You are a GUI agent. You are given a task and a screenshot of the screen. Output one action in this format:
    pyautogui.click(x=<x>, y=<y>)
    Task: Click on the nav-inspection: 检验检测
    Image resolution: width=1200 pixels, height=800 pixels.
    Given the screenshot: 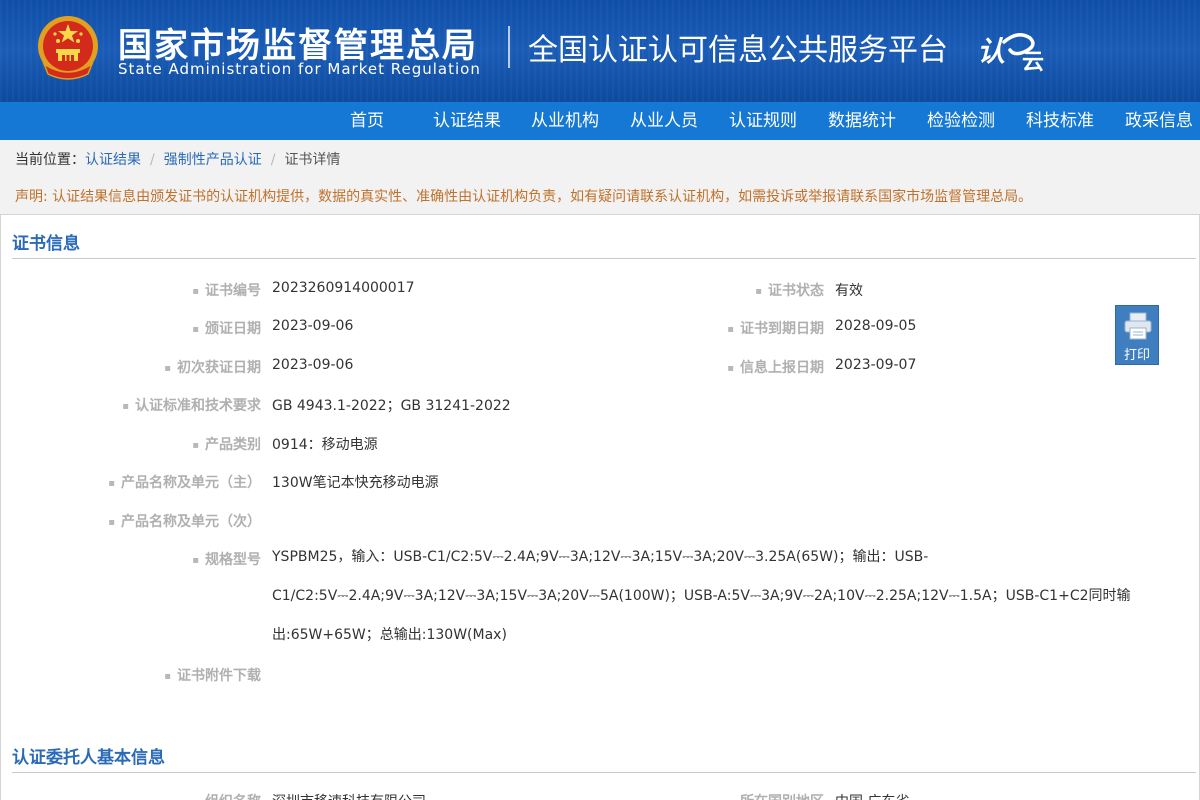 What is the action you would take?
    pyautogui.click(x=961, y=121)
    